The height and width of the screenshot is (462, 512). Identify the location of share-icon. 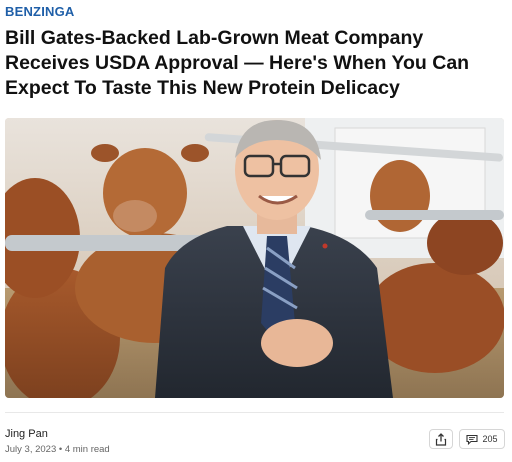
(441, 439).